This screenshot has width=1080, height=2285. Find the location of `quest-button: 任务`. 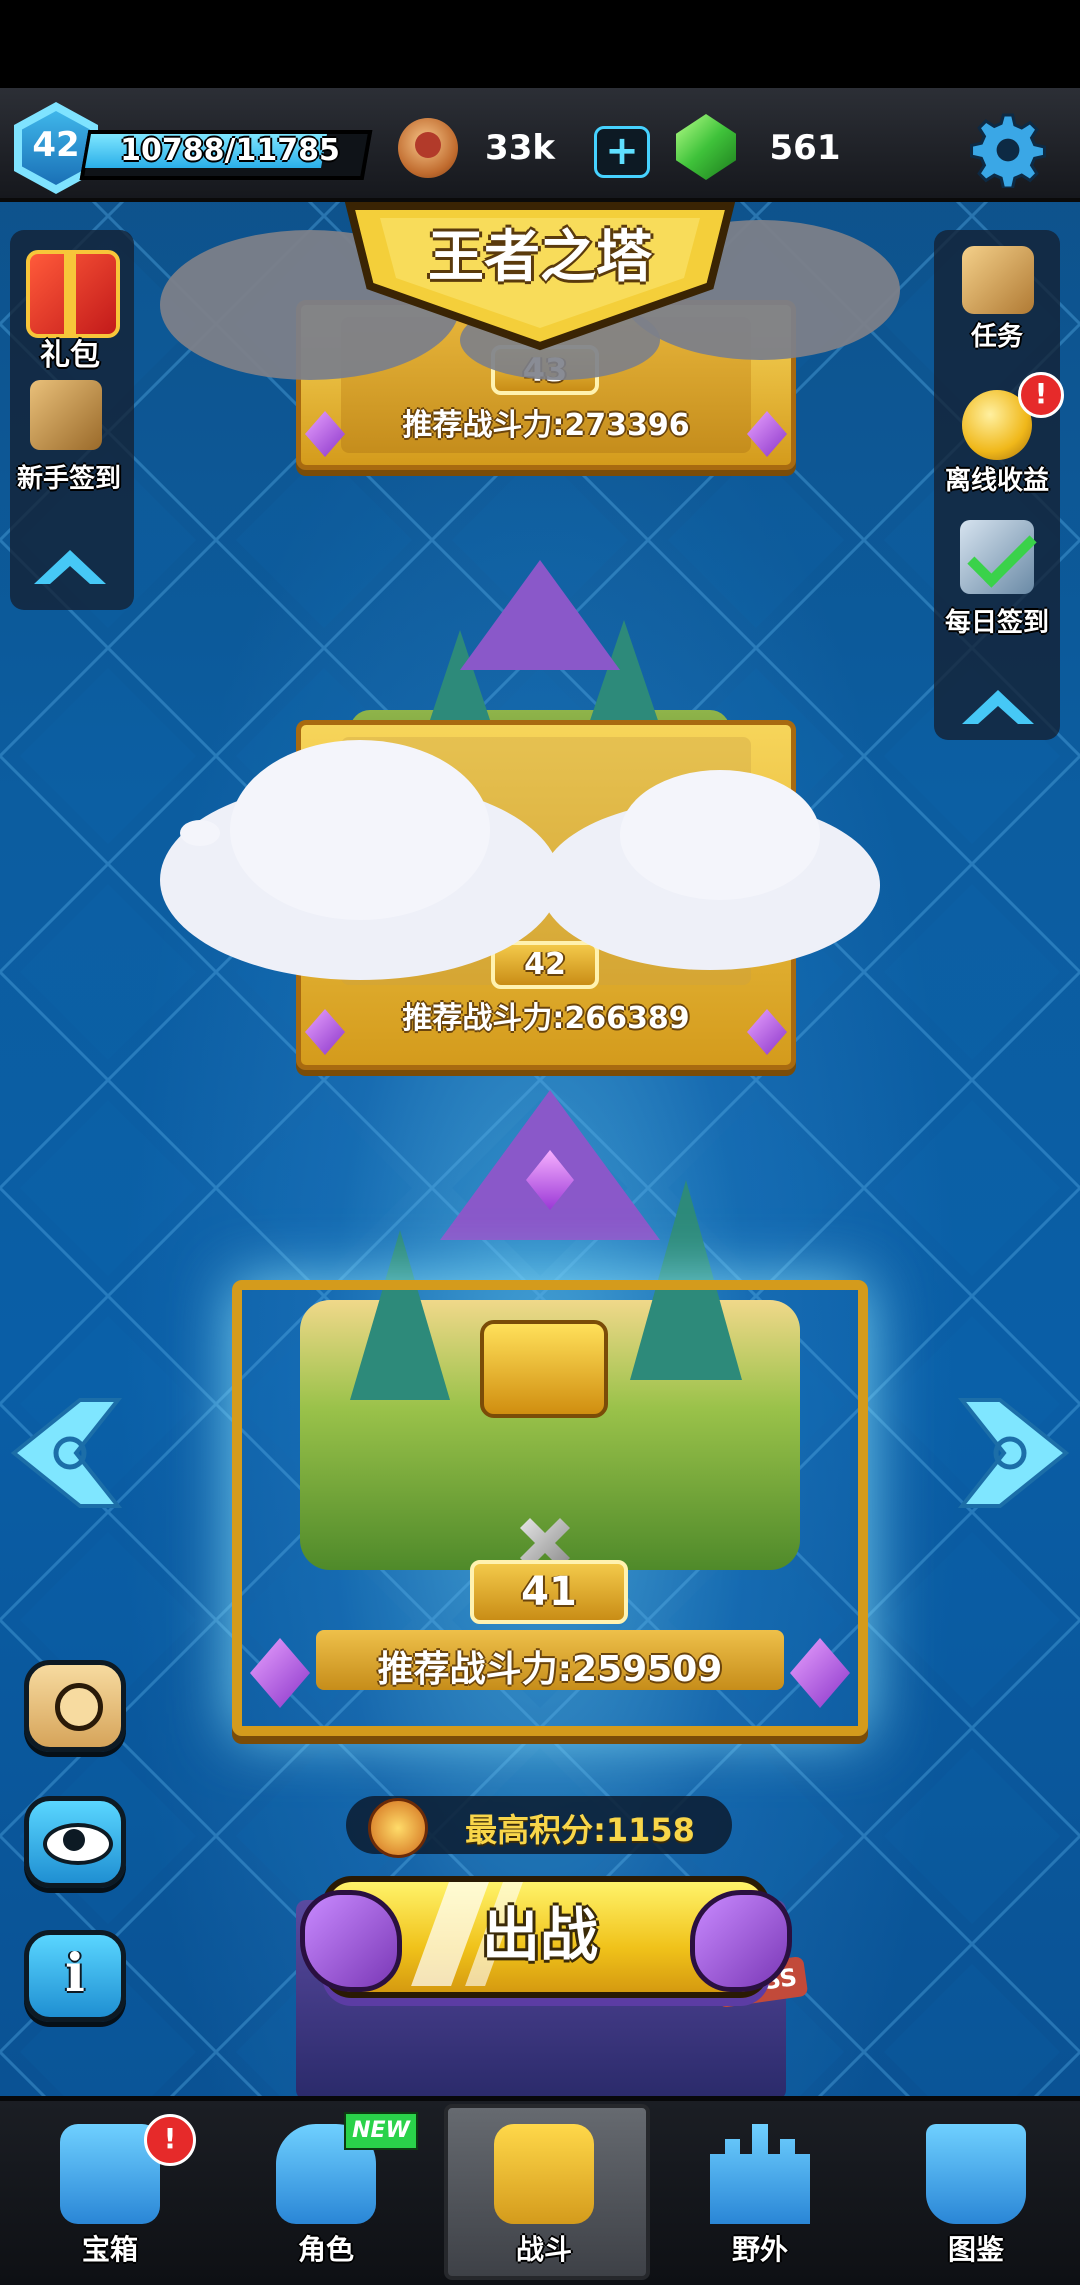

quest-button: 任务 is located at coordinates (997, 292).